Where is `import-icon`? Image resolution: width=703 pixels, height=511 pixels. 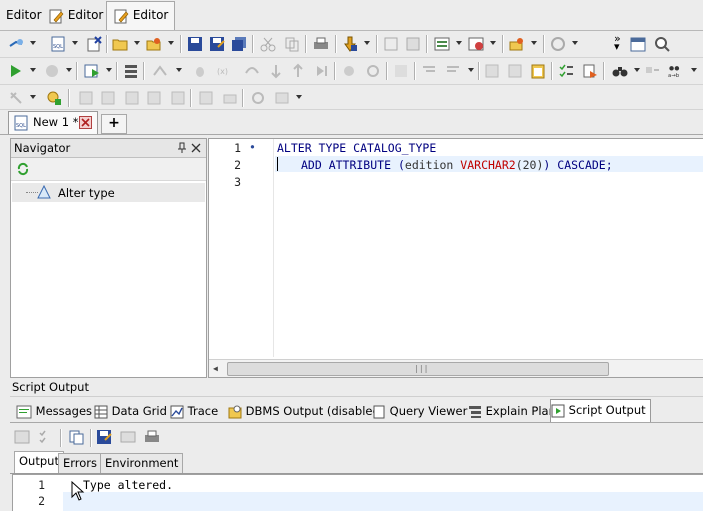 import-icon is located at coordinates (476, 44).